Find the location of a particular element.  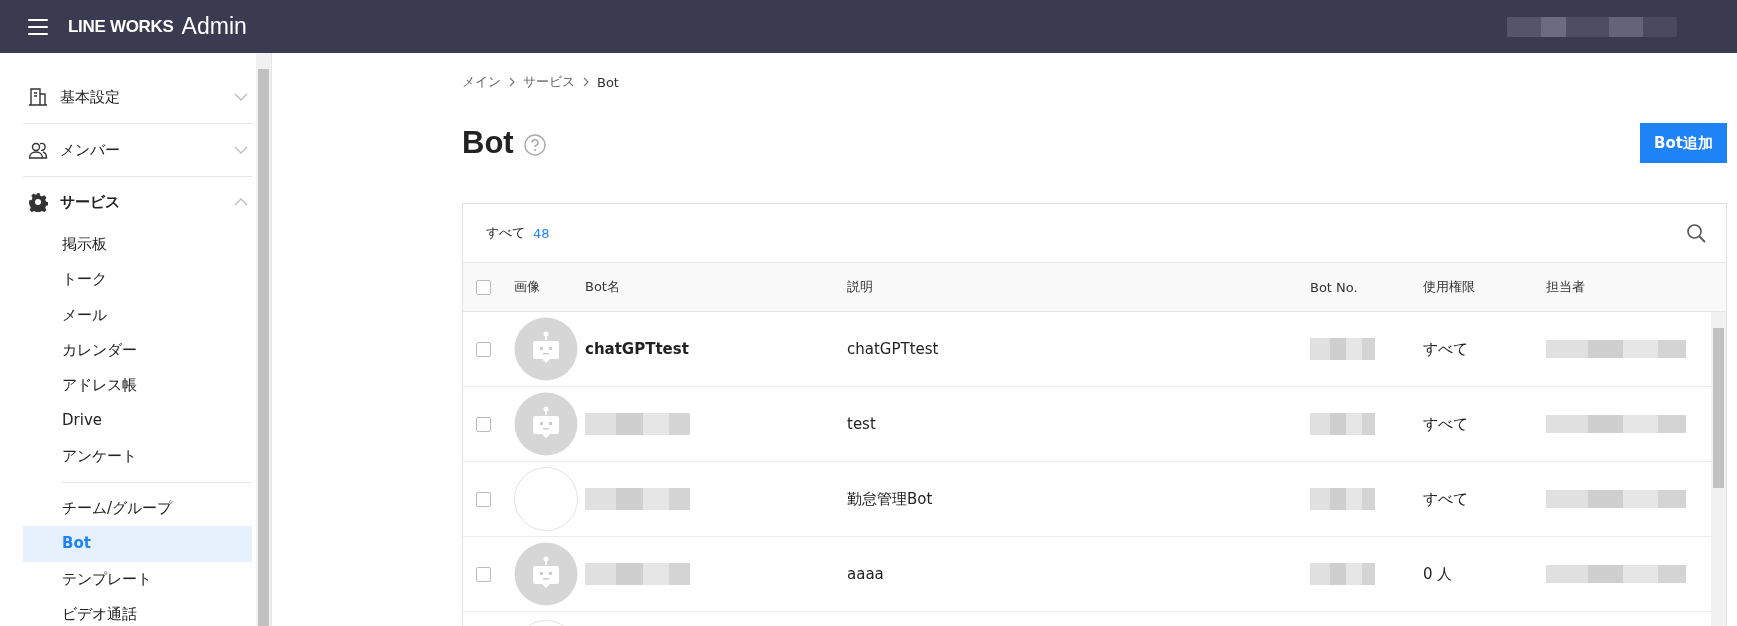

search-icon is located at coordinates (1696, 233).